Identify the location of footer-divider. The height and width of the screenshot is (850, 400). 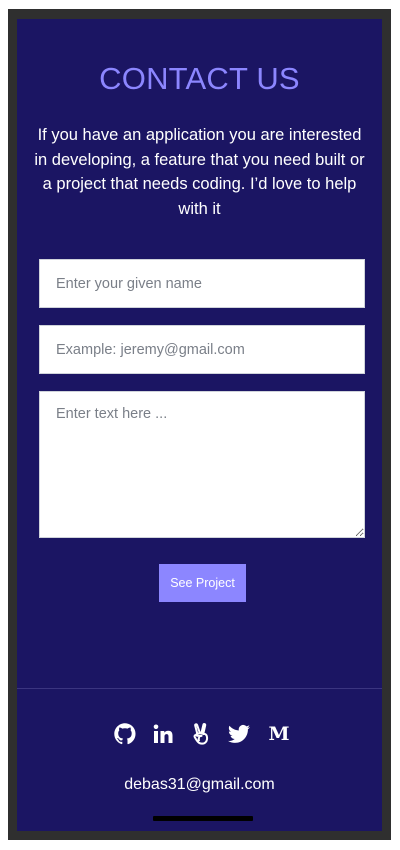
(199, 688).